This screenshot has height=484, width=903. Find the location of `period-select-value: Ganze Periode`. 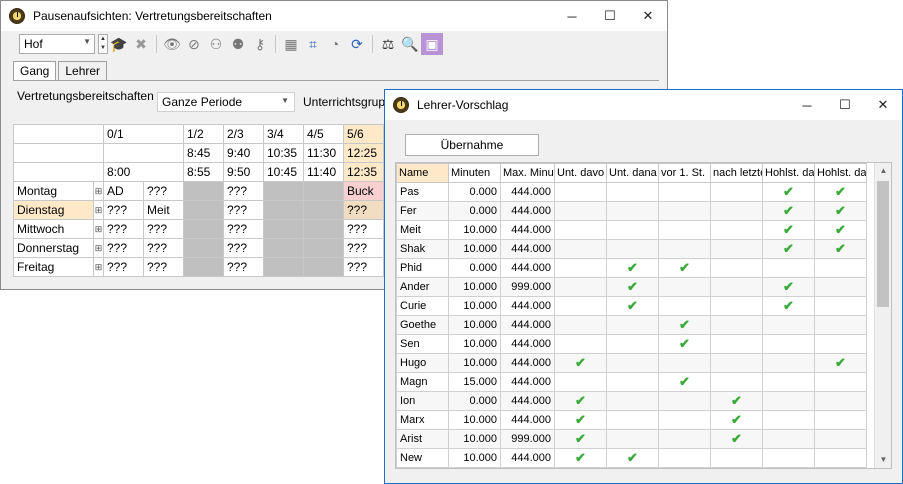

period-select-value: Ganze Periode is located at coordinates (202, 102).